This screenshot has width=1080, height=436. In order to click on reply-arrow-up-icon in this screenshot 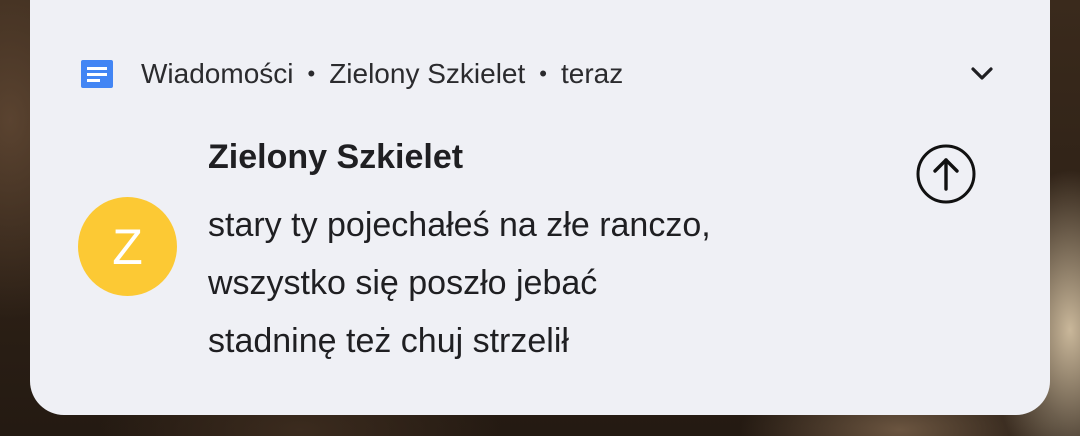, I will do `click(946, 174)`.